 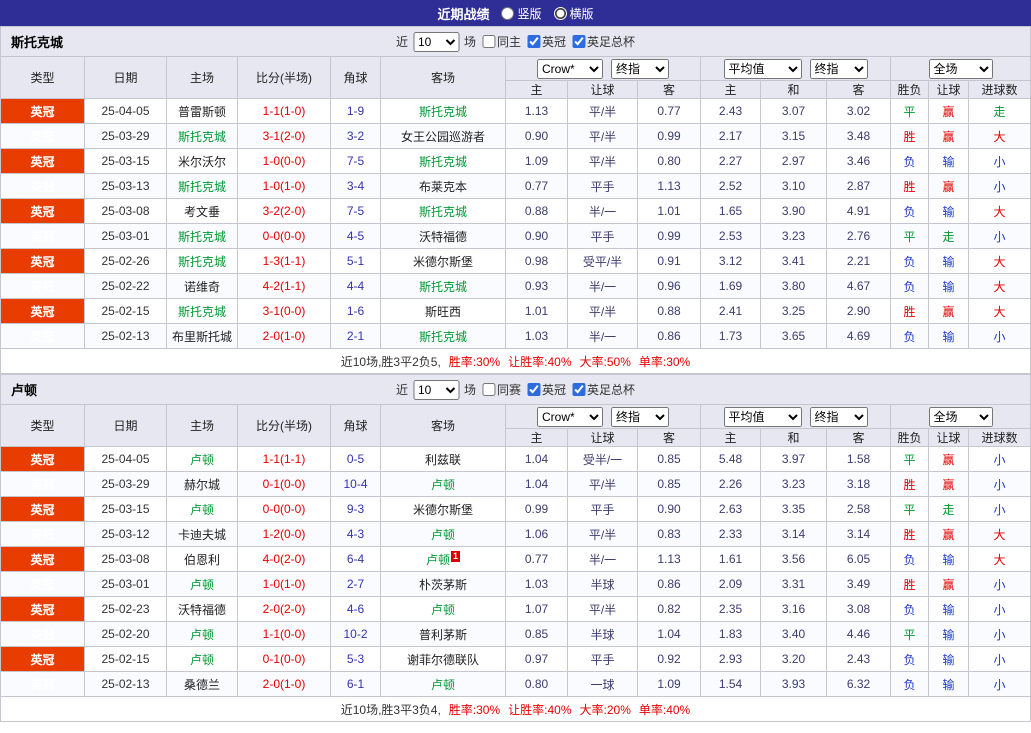 I want to click on summary-win-rate: 胜率:30%, so click(x=474, y=709).